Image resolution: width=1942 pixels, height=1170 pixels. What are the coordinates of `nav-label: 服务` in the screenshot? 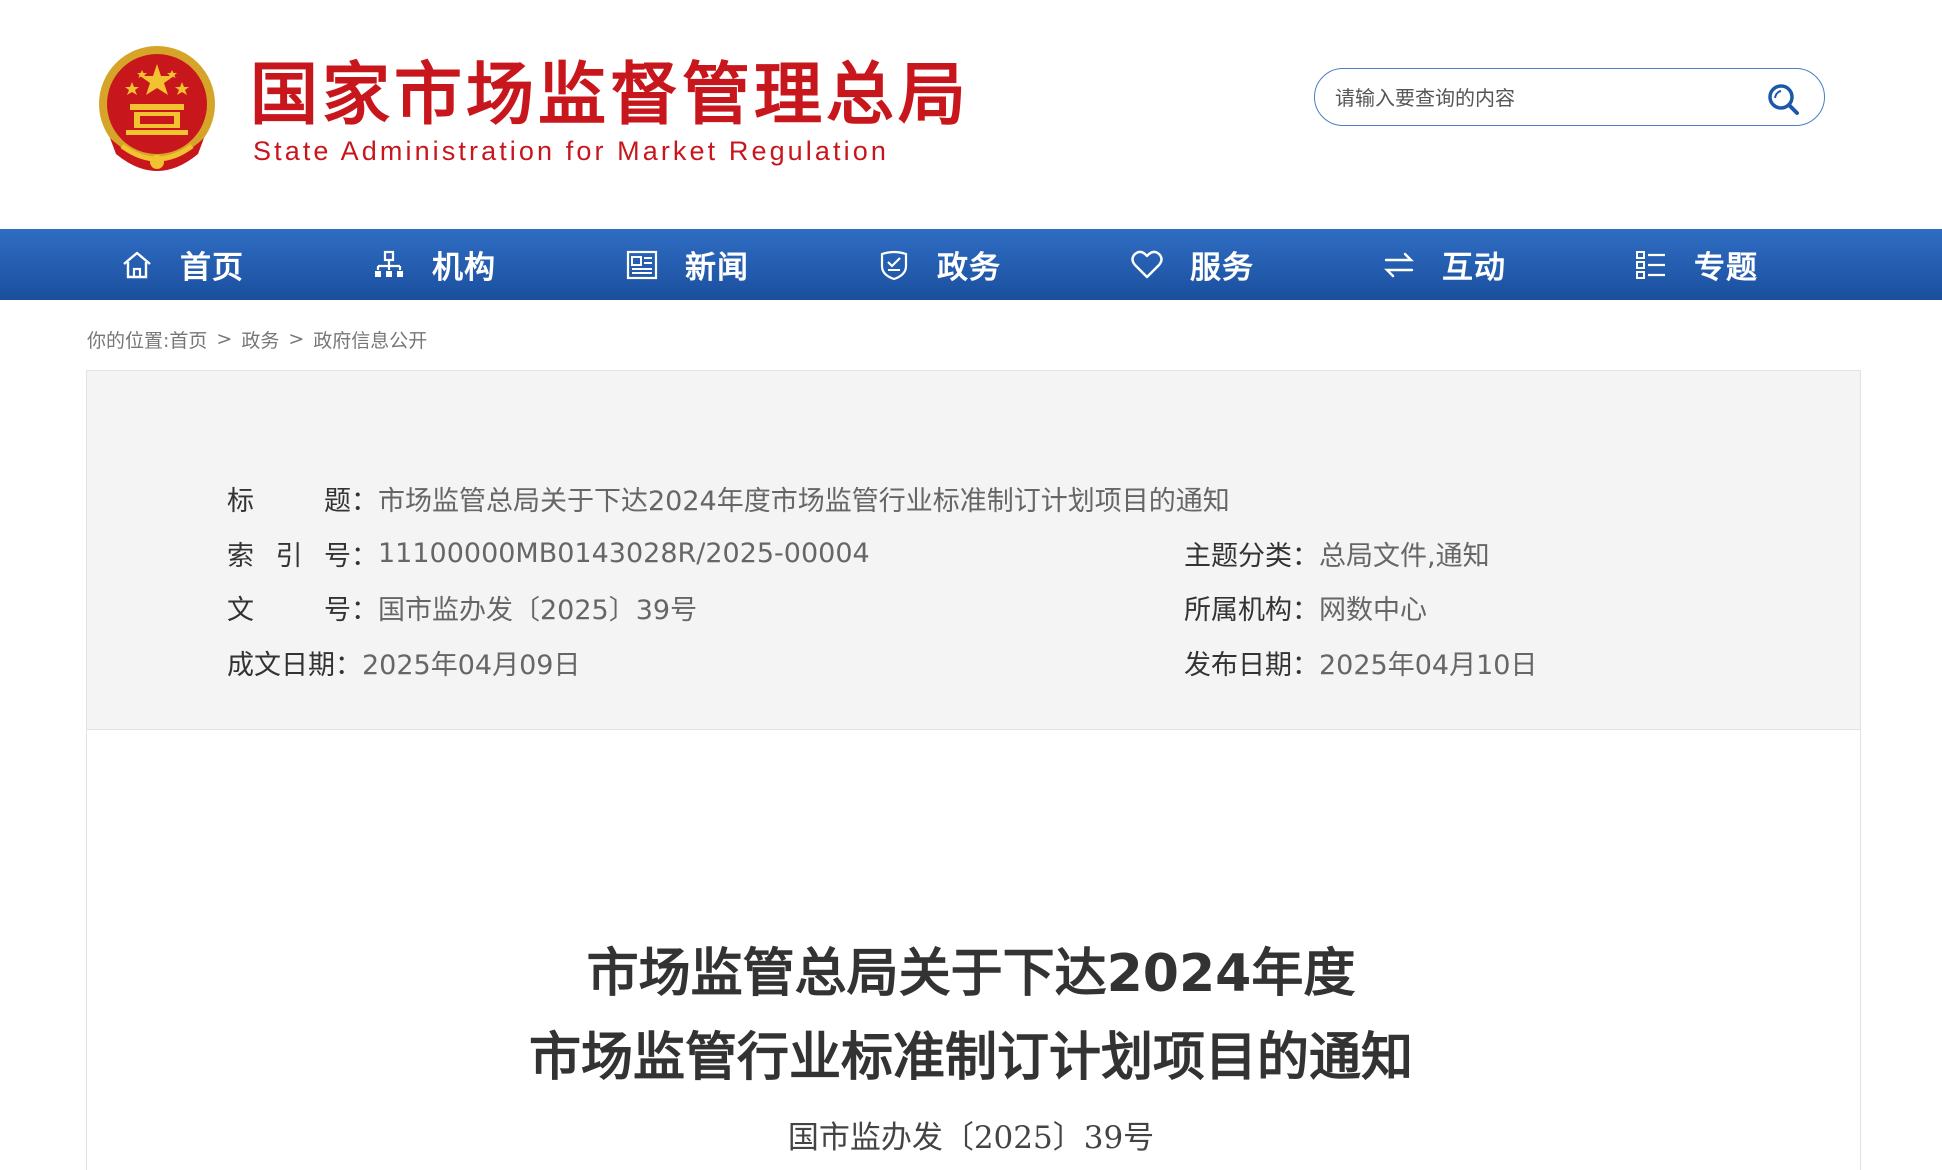 It's located at (1222, 268).